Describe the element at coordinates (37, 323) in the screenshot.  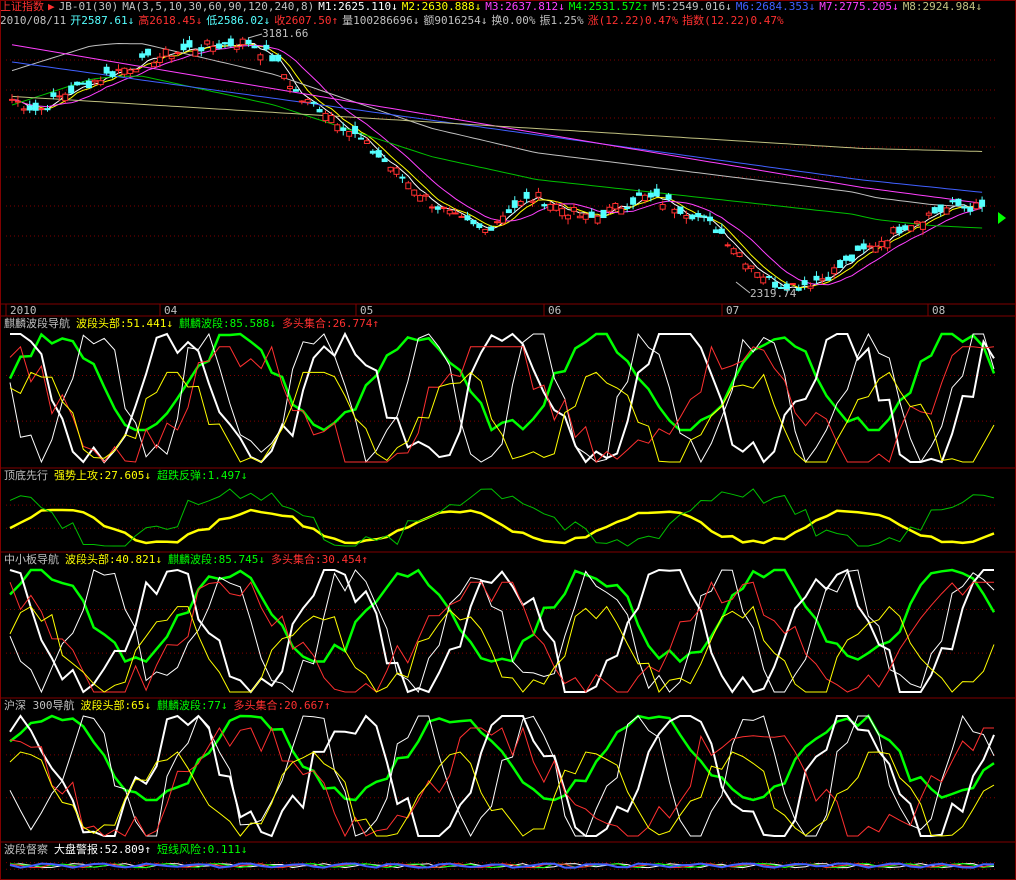
I see `panel-name: 麒麟波段导航` at that location.